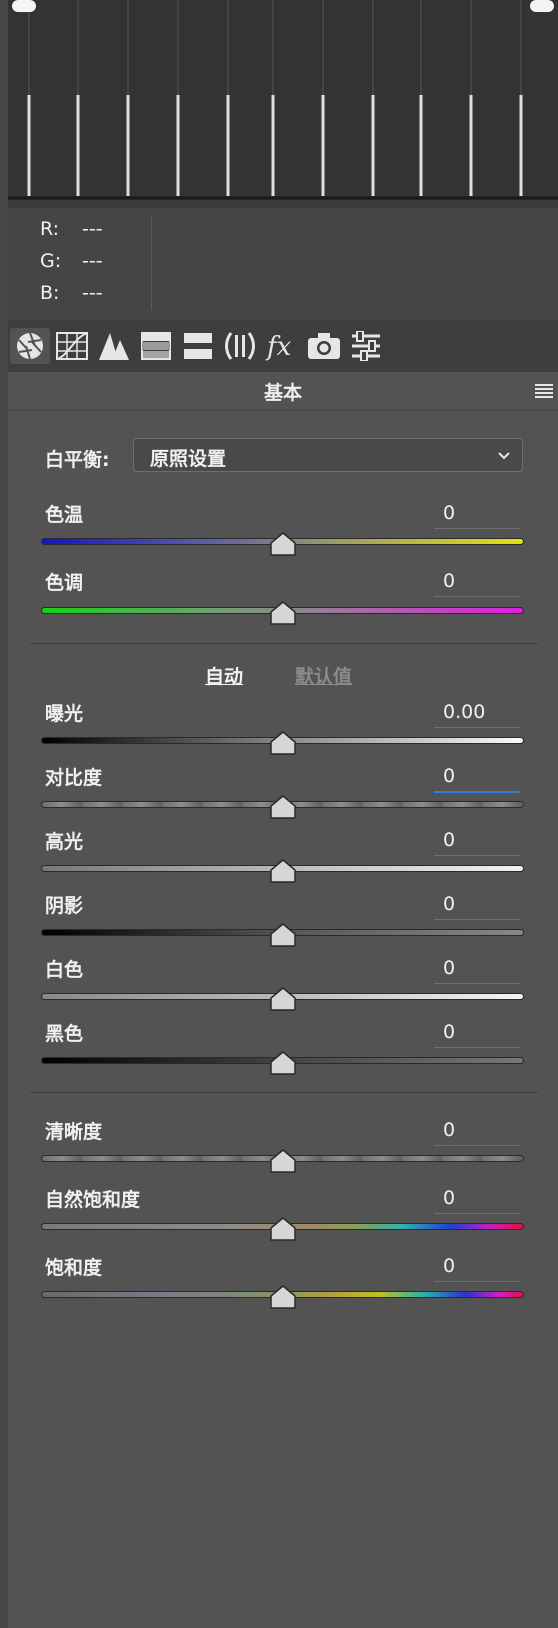  Describe the element at coordinates (71, 293) in the screenshot. I see `readout-b: B: ---` at that location.